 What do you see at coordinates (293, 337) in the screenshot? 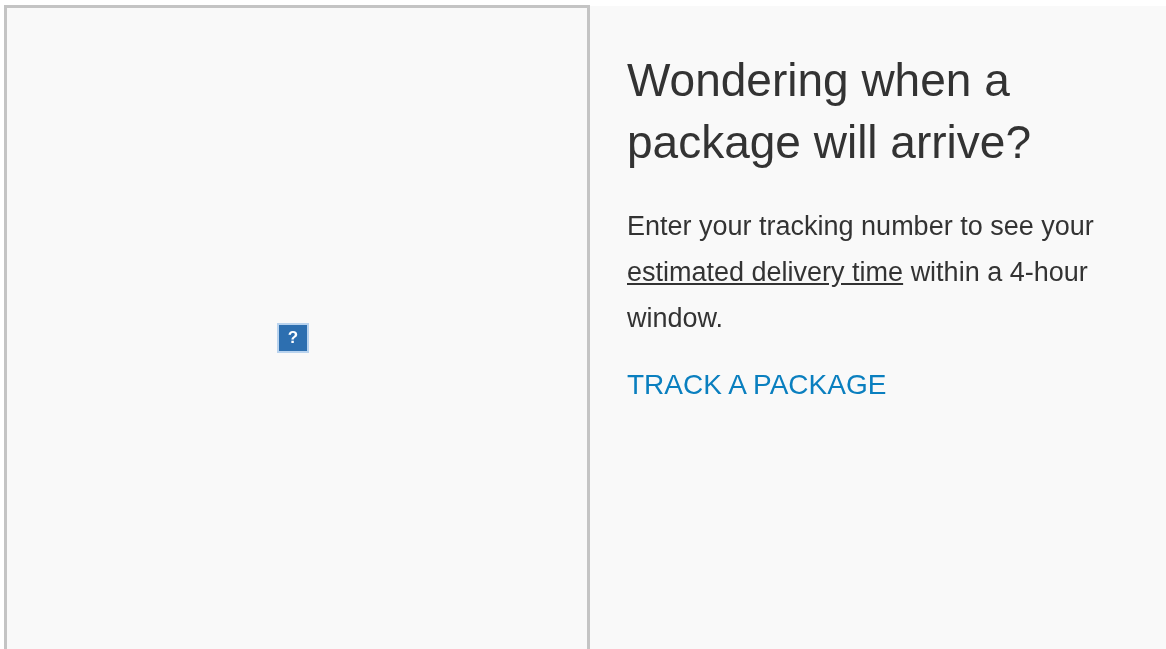
I see `broken-image-icon: ?` at bounding box center [293, 337].